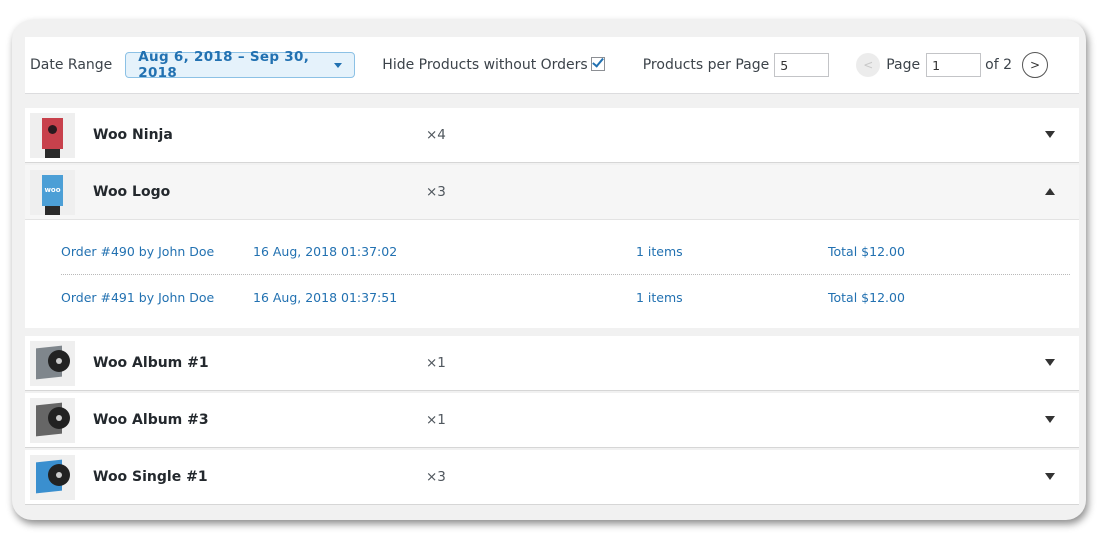 Image resolution: width=1100 pixels, height=550 pixels. I want to click on products-per-page-label: Products per Page, so click(706, 65).